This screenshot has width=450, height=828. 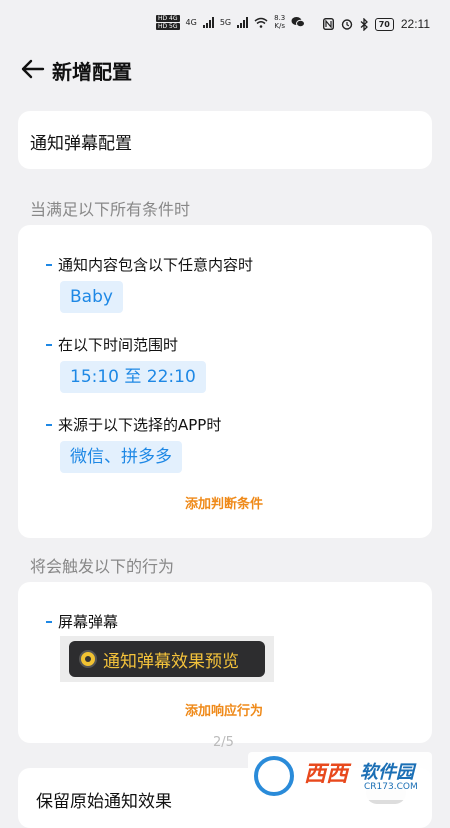 What do you see at coordinates (139, 424) in the screenshot?
I see `condition-title-apps: 来源于以下选择的APP时` at bounding box center [139, 424].